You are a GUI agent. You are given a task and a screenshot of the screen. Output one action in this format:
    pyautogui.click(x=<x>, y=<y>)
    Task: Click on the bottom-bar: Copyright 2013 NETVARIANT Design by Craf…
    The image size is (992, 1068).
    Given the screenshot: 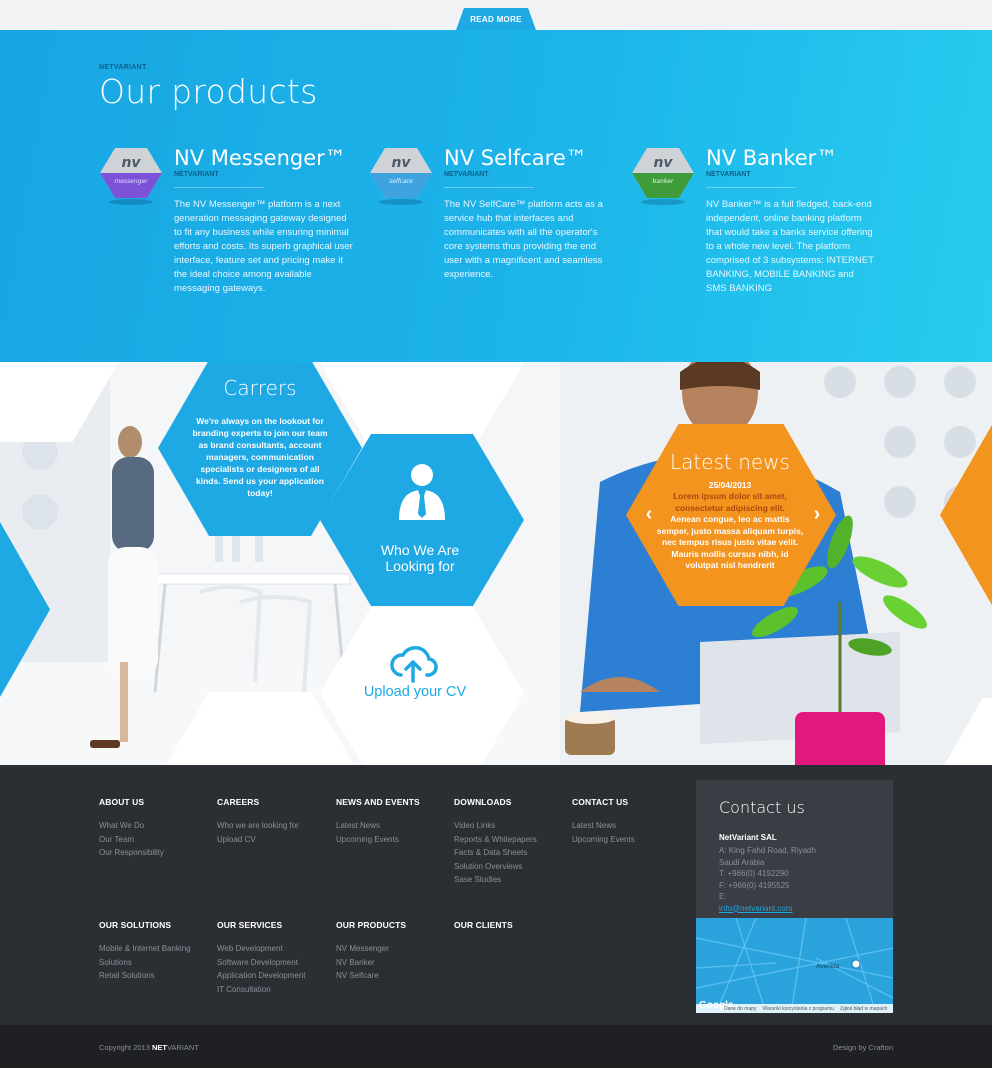 What is the action you would take?
    pyautogui.click(x=496, y=1046)
    